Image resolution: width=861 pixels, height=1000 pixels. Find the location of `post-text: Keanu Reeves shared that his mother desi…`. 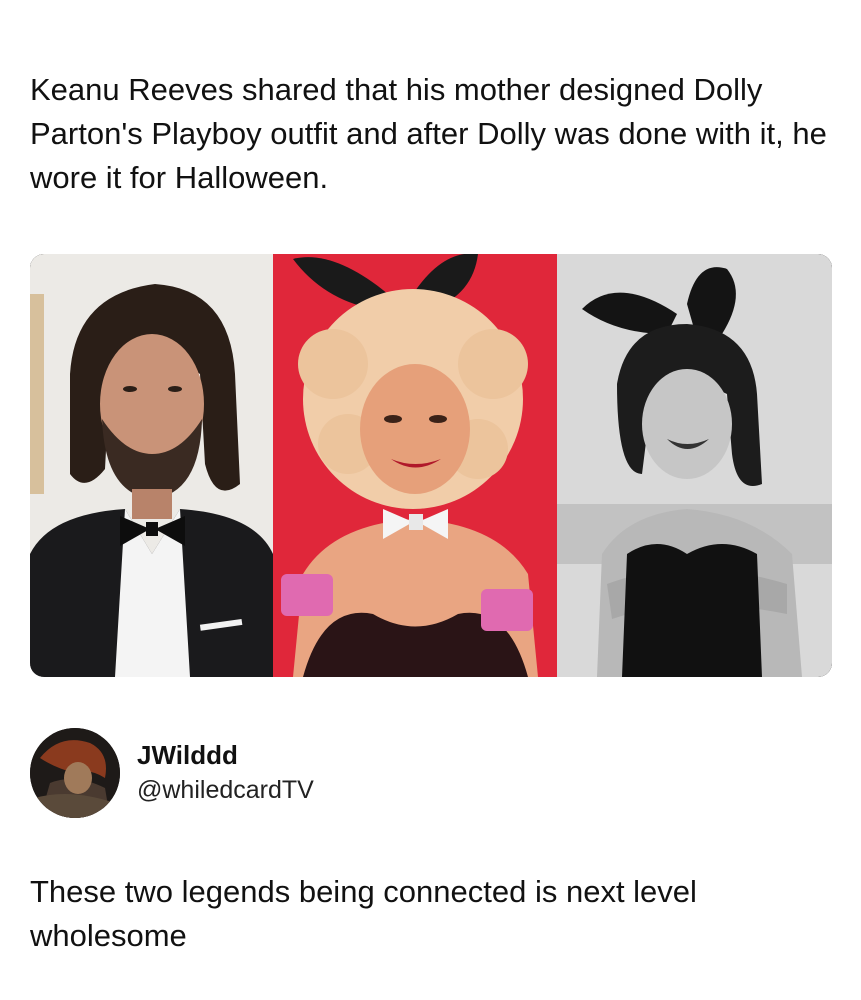

post-text: Keanu Reeves shared that his mother desi… is located at coordinates (428, 133).